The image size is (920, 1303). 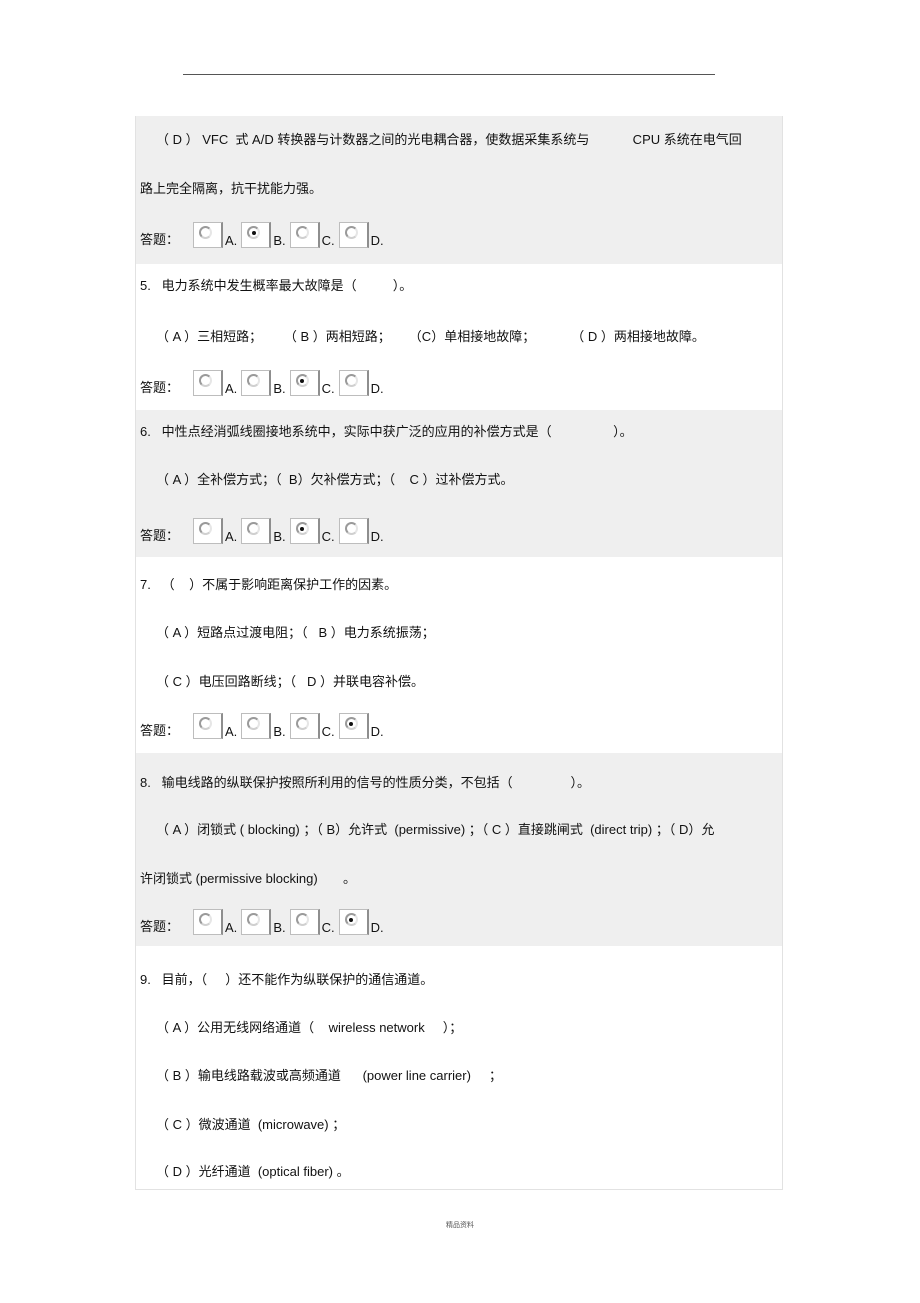 I want to click on radio-b-selected, so click(x=254, y=232).